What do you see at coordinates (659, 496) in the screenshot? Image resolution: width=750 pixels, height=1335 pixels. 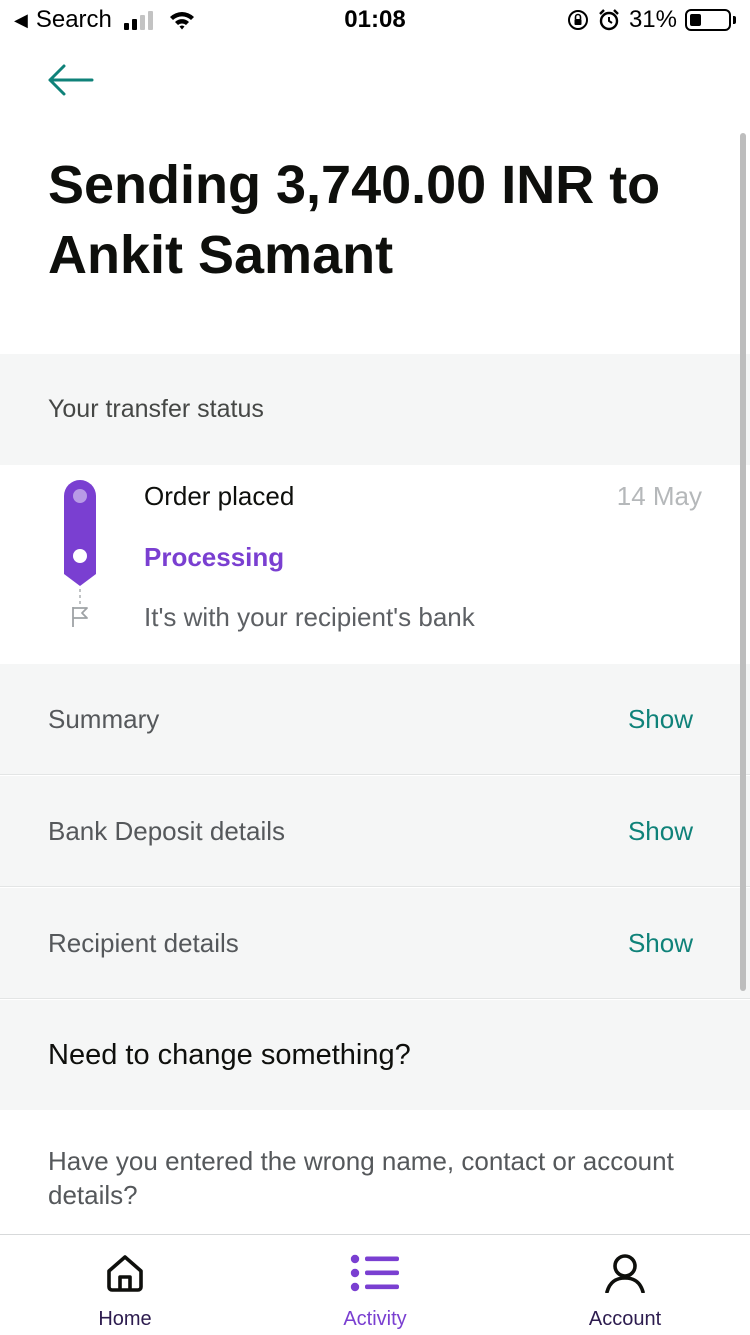 I see `timeline-step-date: 14 May` at bounding box center [659, 496].